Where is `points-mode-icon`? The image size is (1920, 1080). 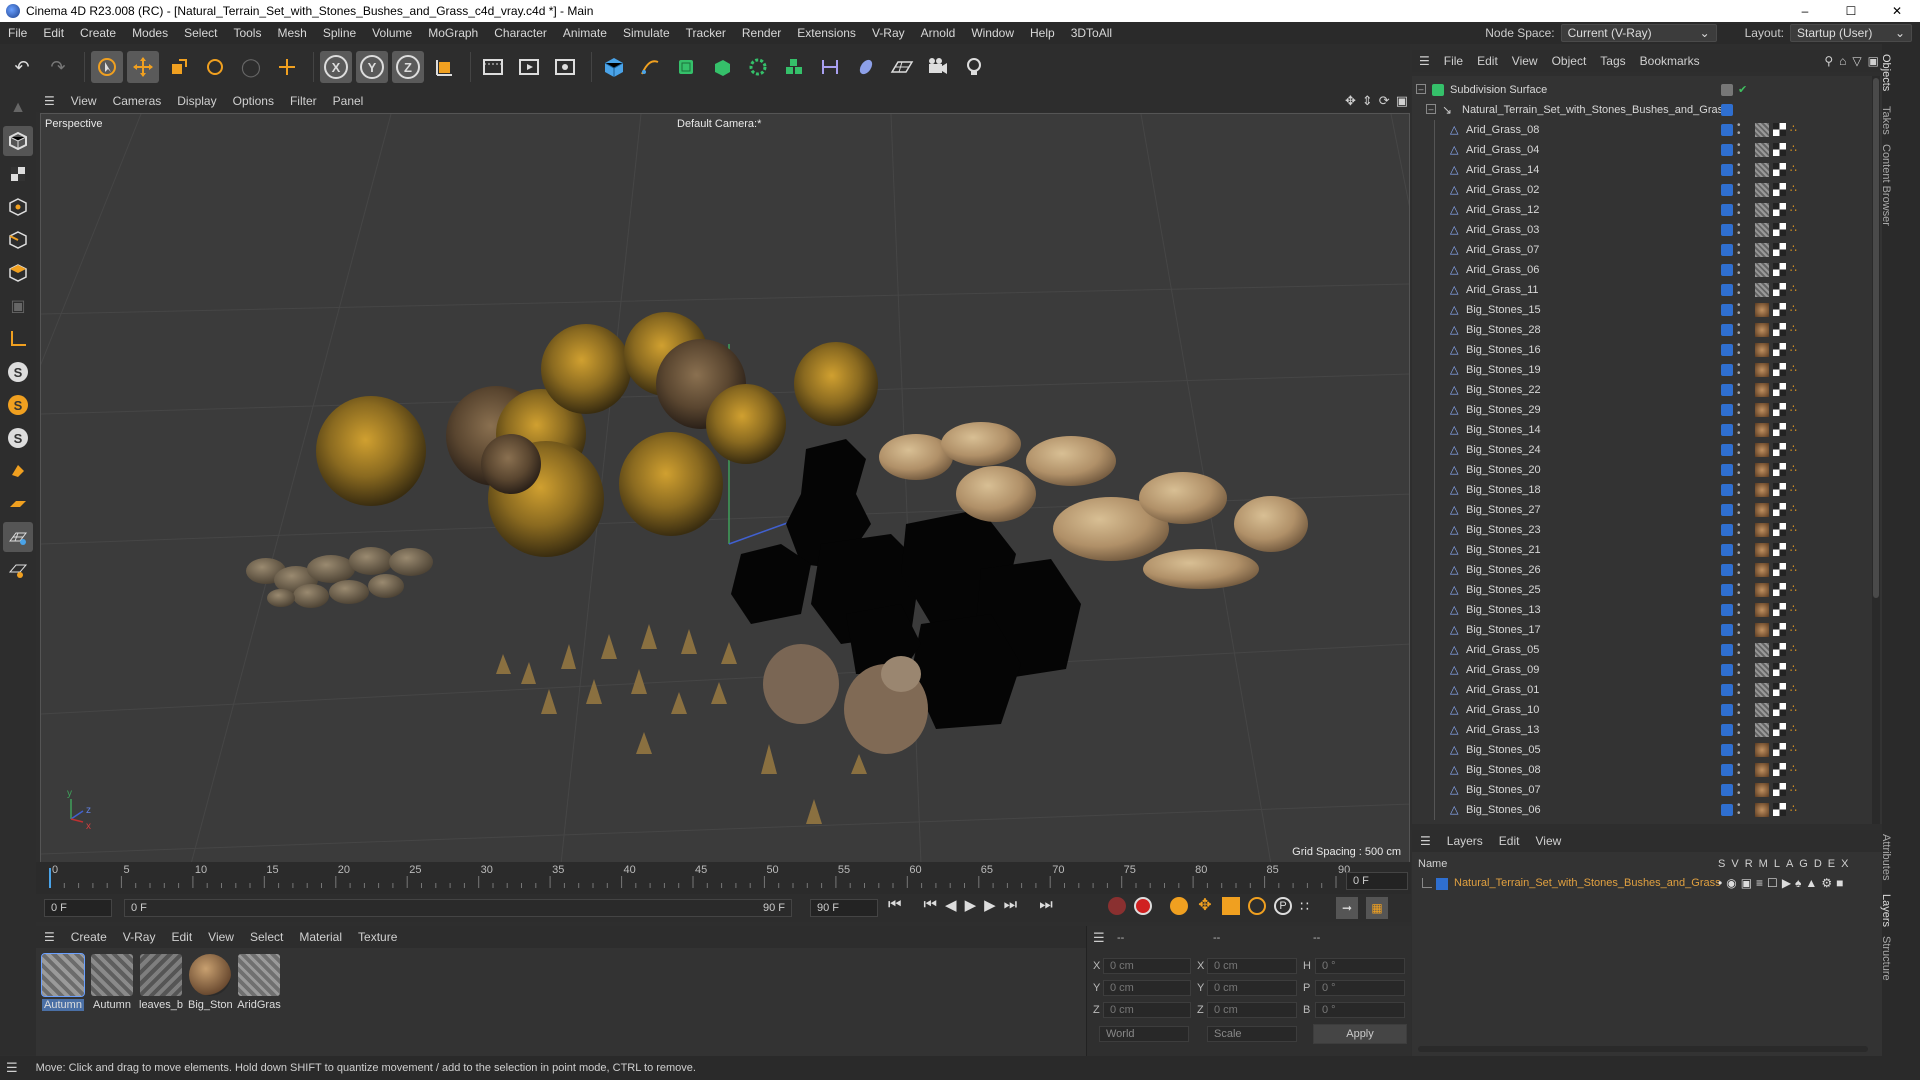
points-mode-icon is located at coordinates (18, 207).